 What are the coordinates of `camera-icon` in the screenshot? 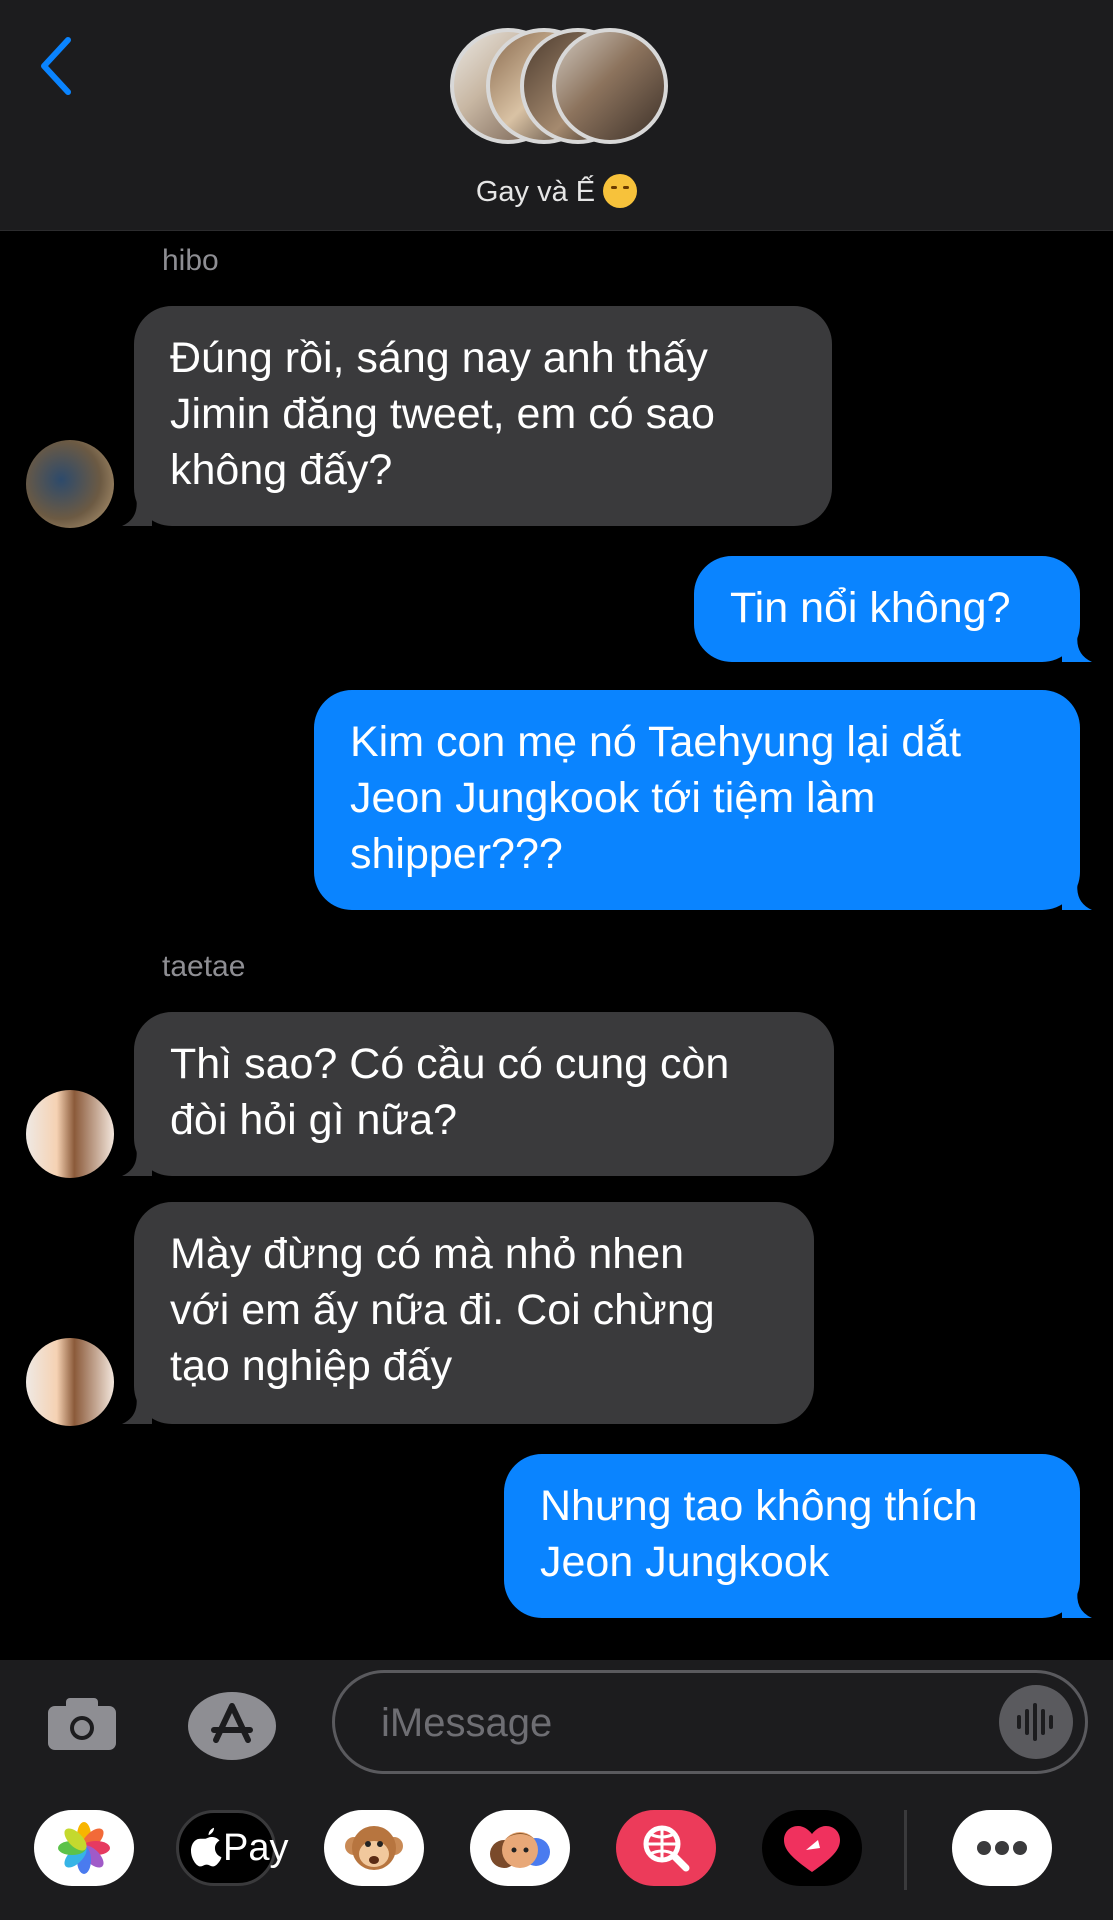 It's located at (82, 1724).